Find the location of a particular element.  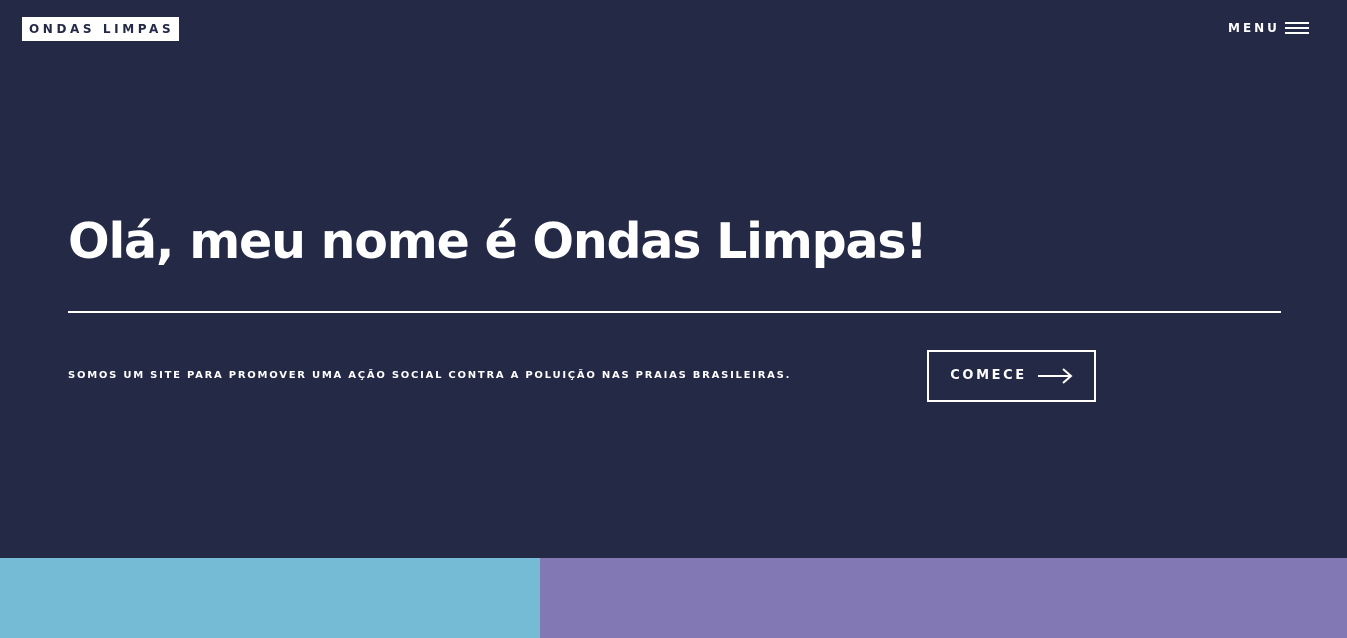

menu-button: MENU is located at coordinates (1268, 28).